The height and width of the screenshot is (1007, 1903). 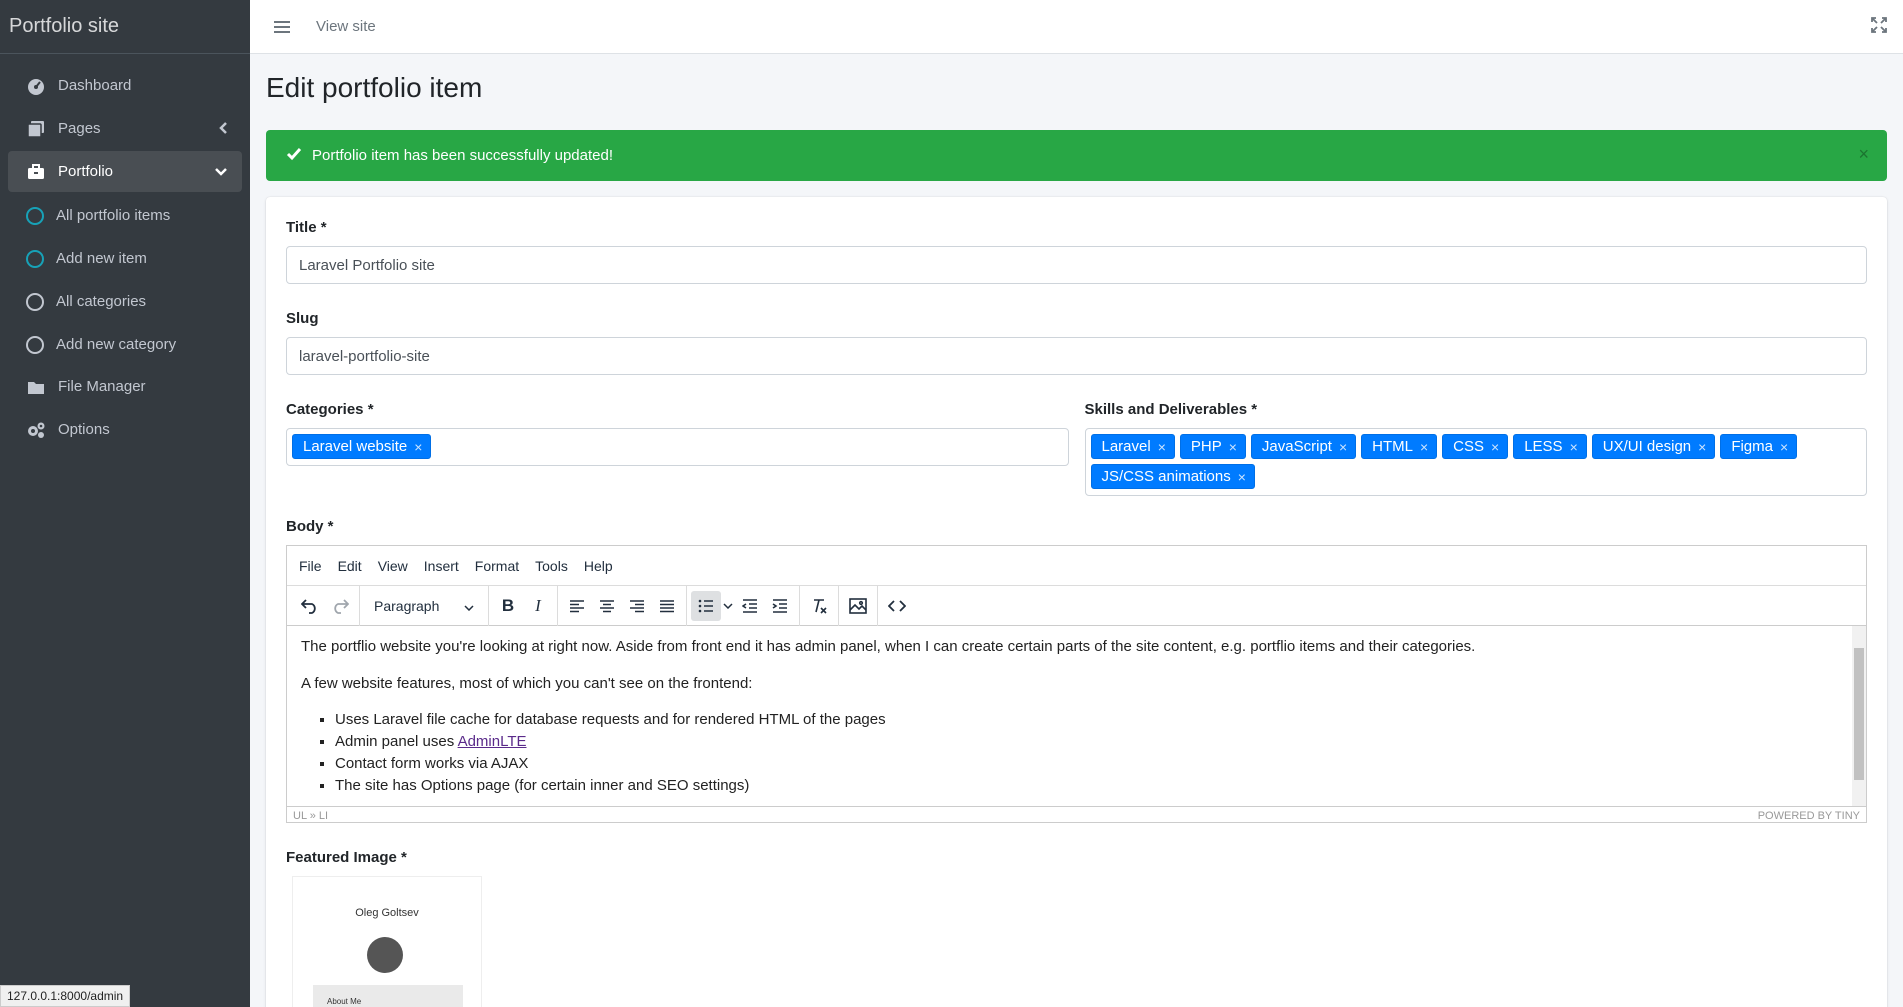 What do you see at coordinates (1809, 816) in the screenshot?
I see `powered-by-tiny: POWERED BY TINY` at bounding box center [1809, 816].